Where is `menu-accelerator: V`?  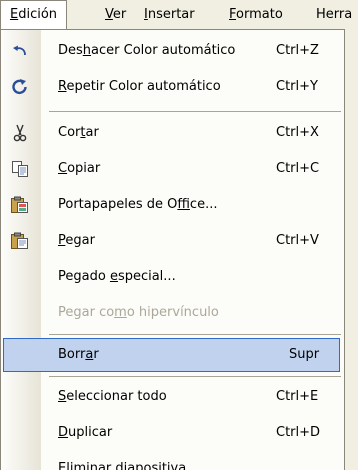 menu-accelerator: V is located at coordinates (109, 14).